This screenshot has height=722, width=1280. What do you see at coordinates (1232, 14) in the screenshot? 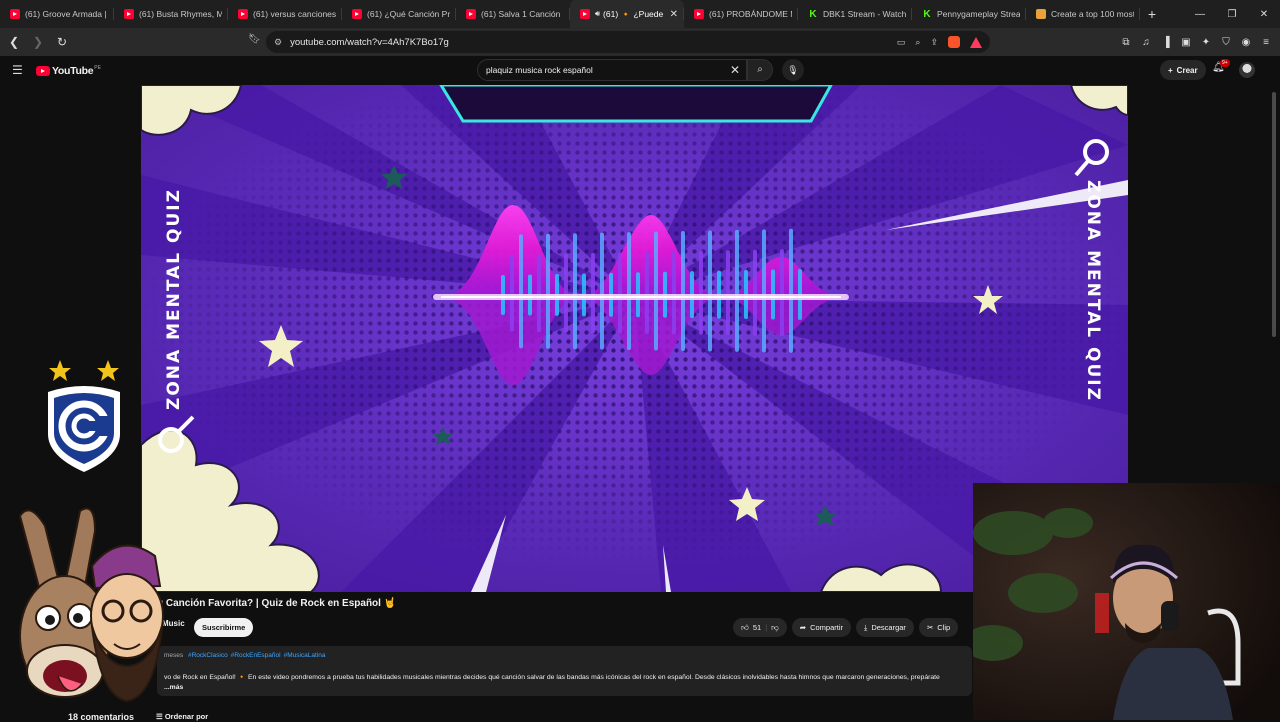
I see `restore-icon: ❐` at bounding box center [1232, 14].